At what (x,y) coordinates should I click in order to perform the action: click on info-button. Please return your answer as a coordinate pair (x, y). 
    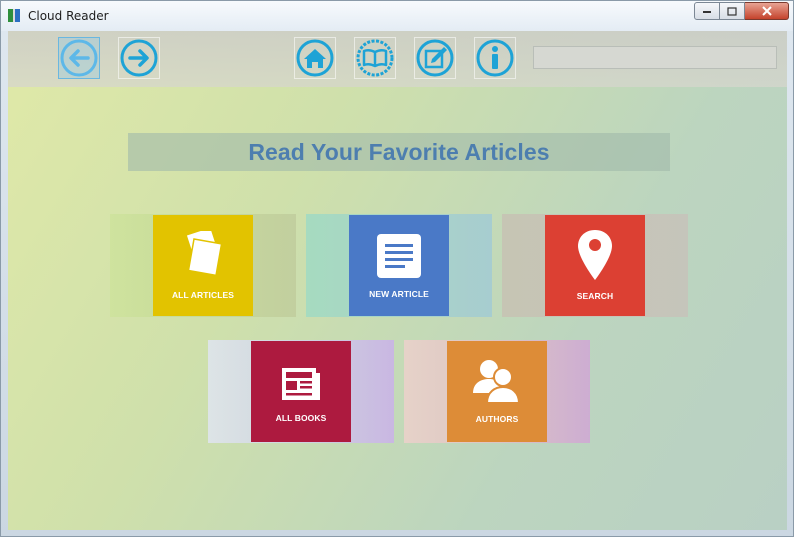
    Looking at the image, I should click on (495, 58).